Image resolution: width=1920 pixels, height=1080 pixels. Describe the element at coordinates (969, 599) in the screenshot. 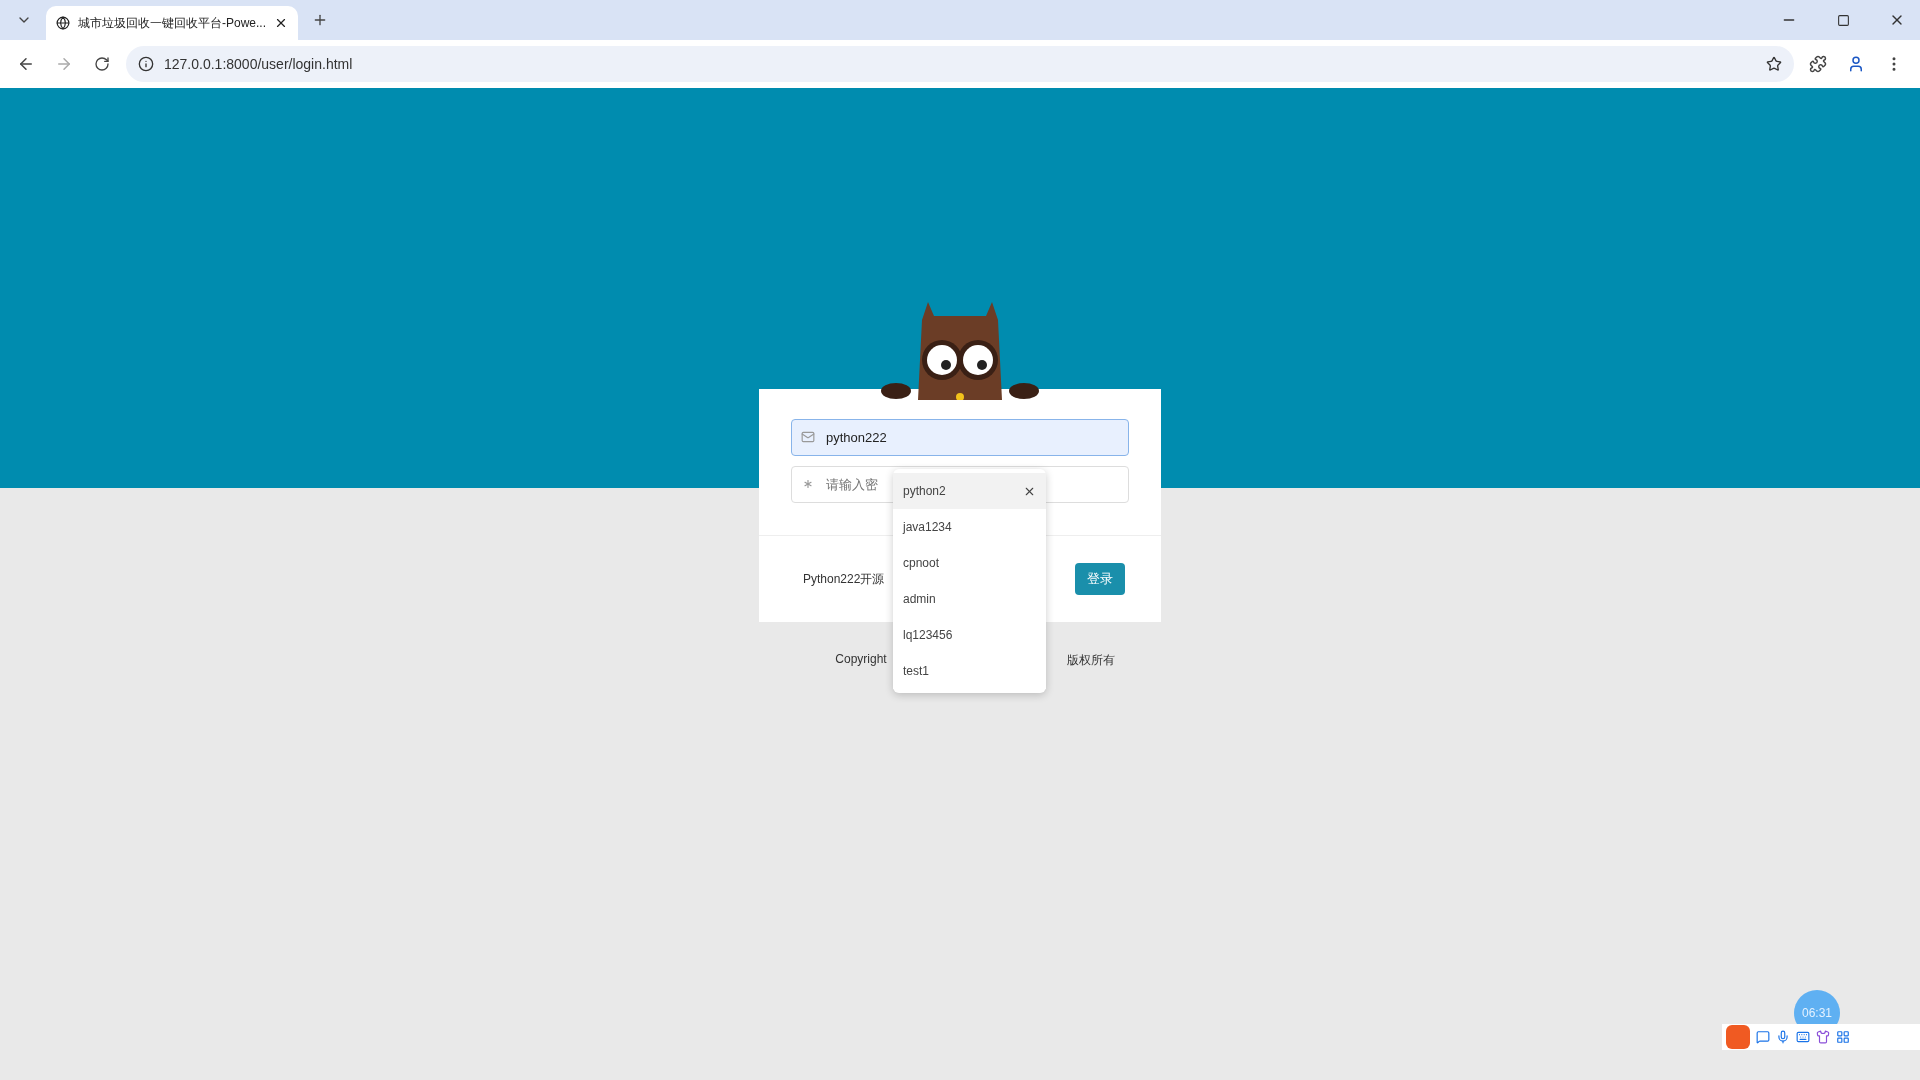

I see `suggestion-item: admin` at that location.